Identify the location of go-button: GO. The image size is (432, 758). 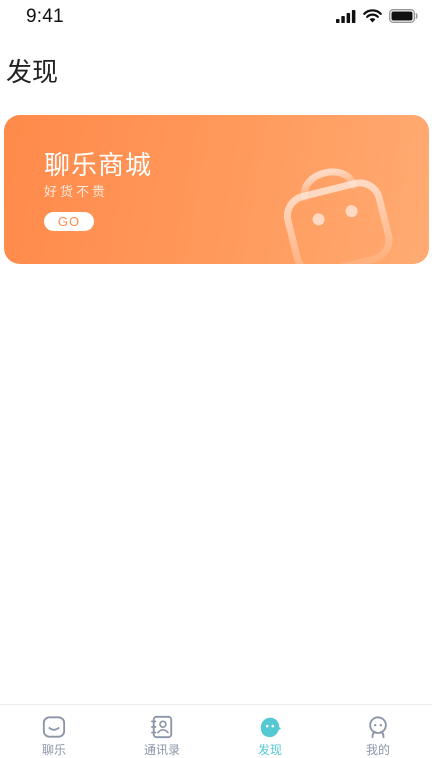
(69, 221).